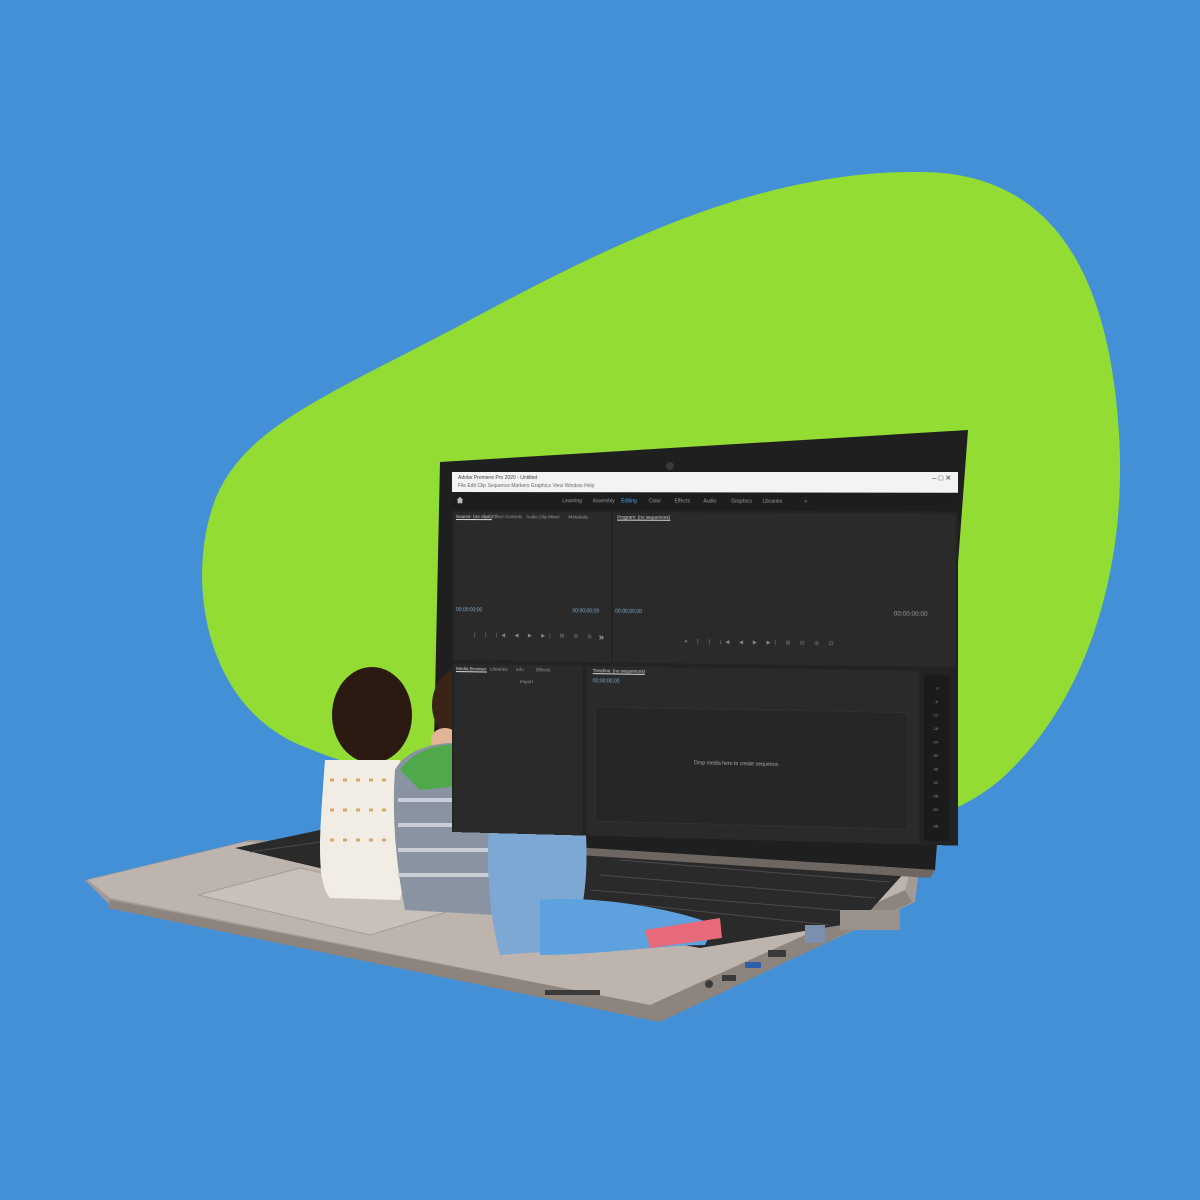 The height and width of the screenshot is (1200, 1200). What do you see at coordinates (935, 809) in the screenshot?
I see `meter-label: -54` at bounding box center [935, 809].